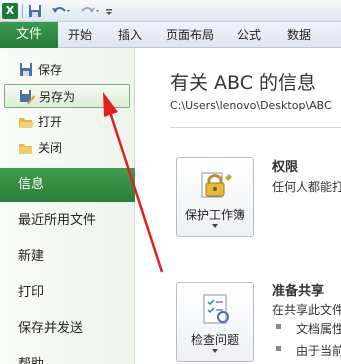 The width and height of the screenshot is (341, 364). What do you see at coordinates (67, 329) in the screenshot?
I see `category-save-and-send: 保存并发送` at bounding box center [67, 329].